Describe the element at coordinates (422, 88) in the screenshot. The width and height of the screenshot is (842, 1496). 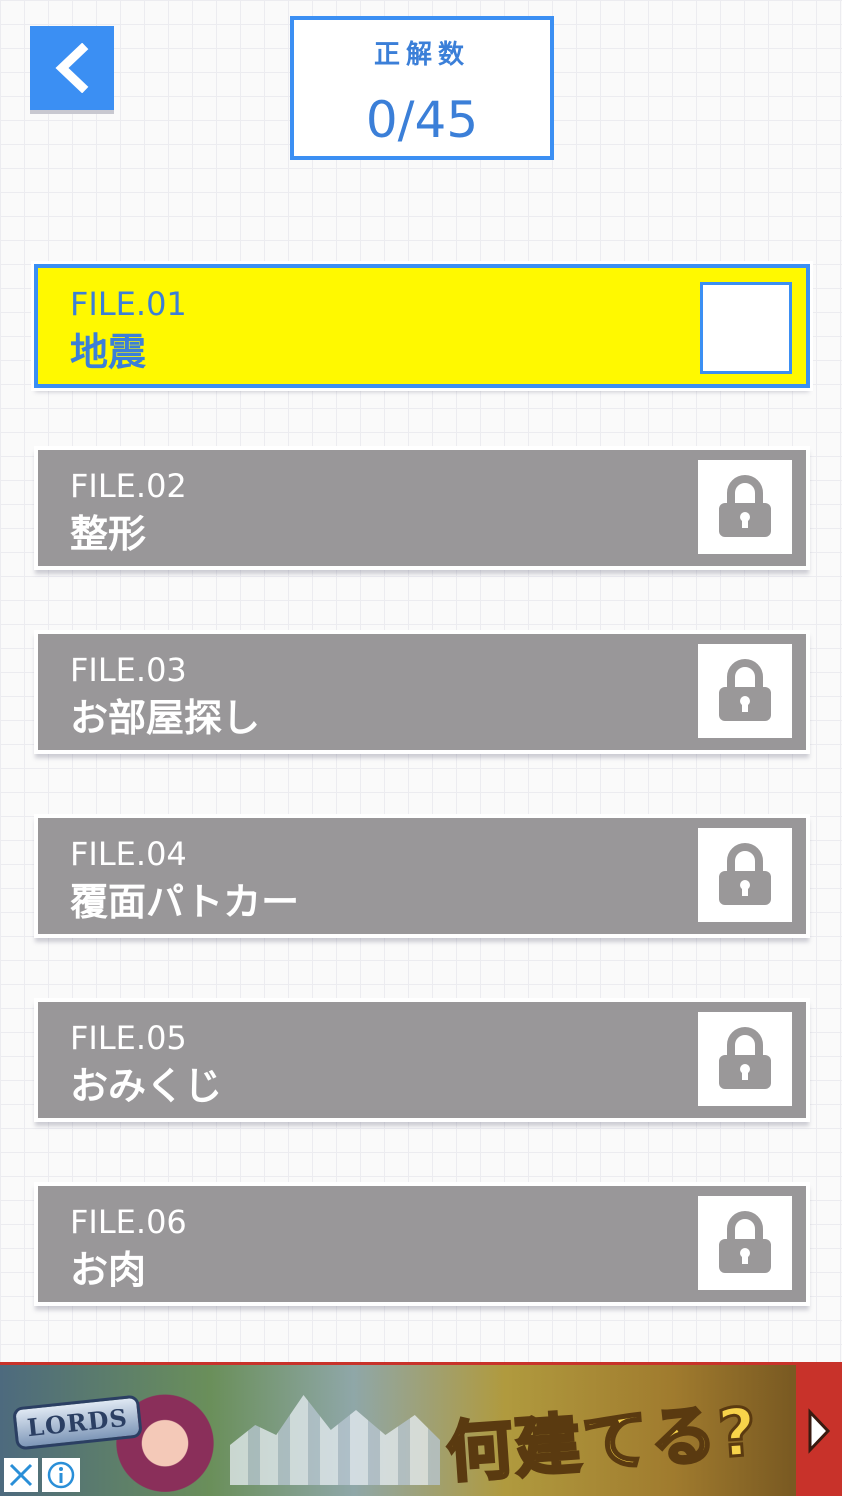
I see `score-box: 正解数 0/45` at that location.